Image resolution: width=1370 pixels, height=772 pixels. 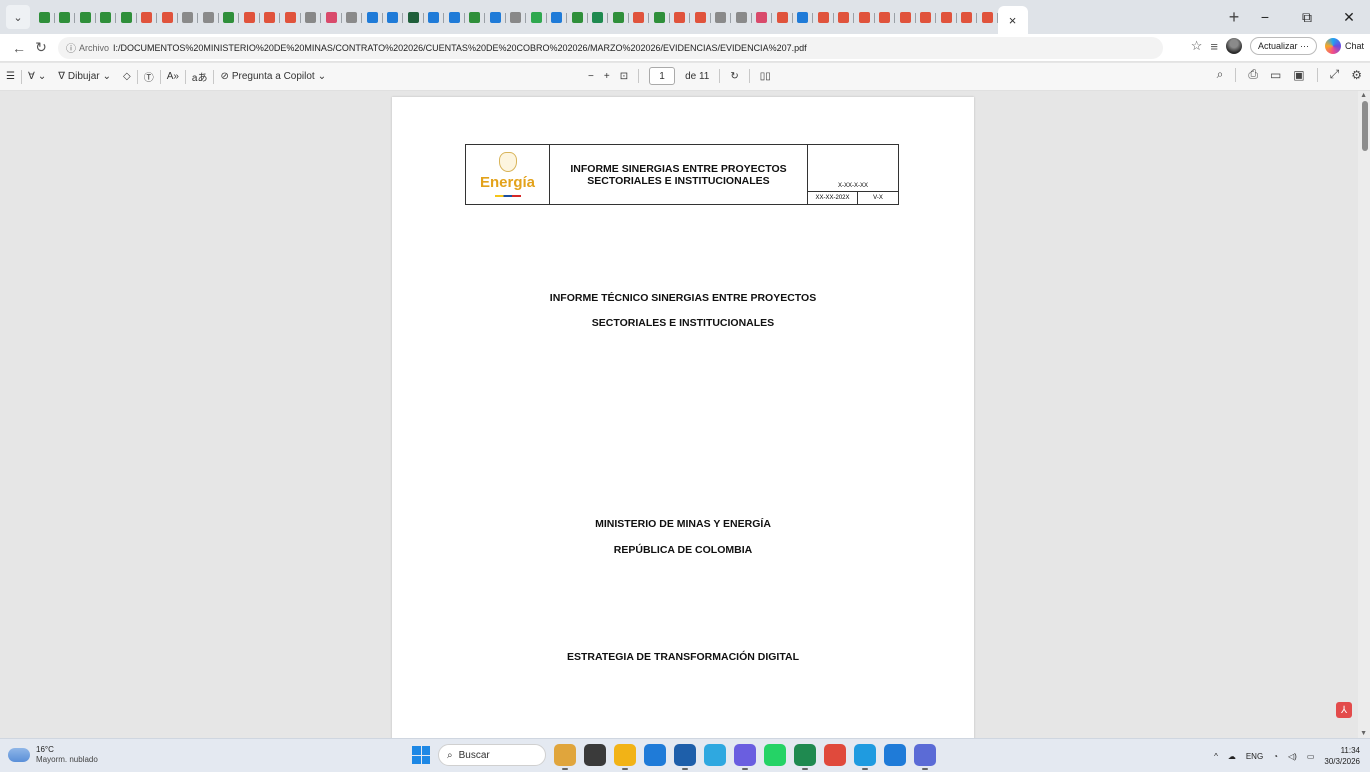 What do you see at coordinates (1292, 756) in the screenshot?
I see `volume-icon: ◁)` at bounding box center [1292, 756].